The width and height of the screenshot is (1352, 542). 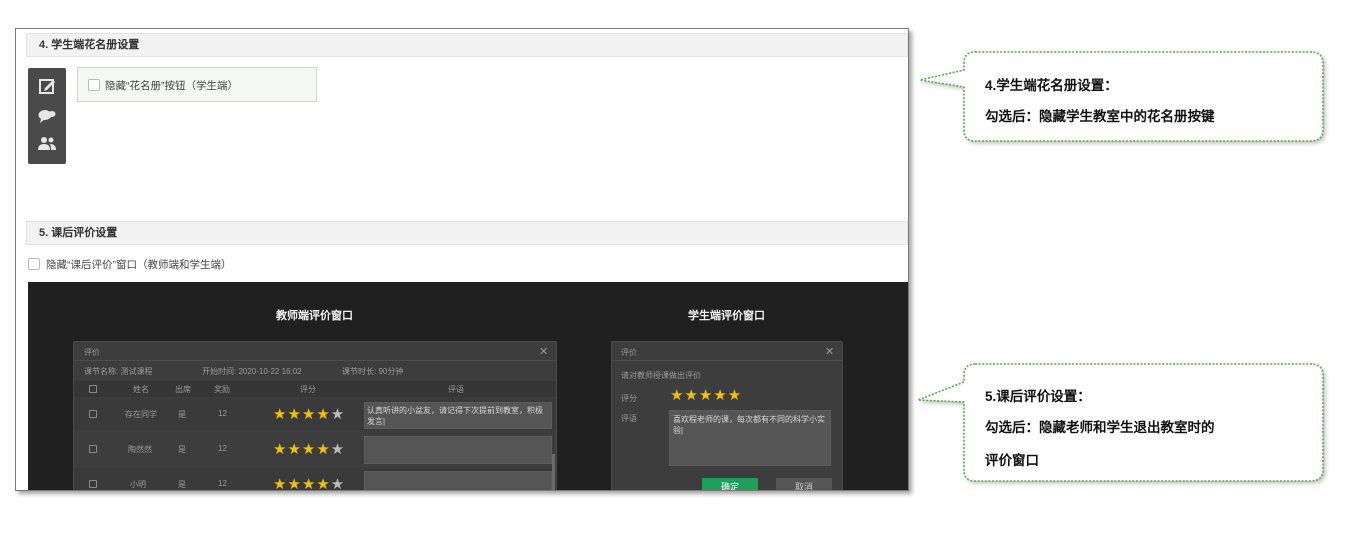 I want to click on callout-2-title: 5.课后评价设置：, so click(x=1038, y=396).